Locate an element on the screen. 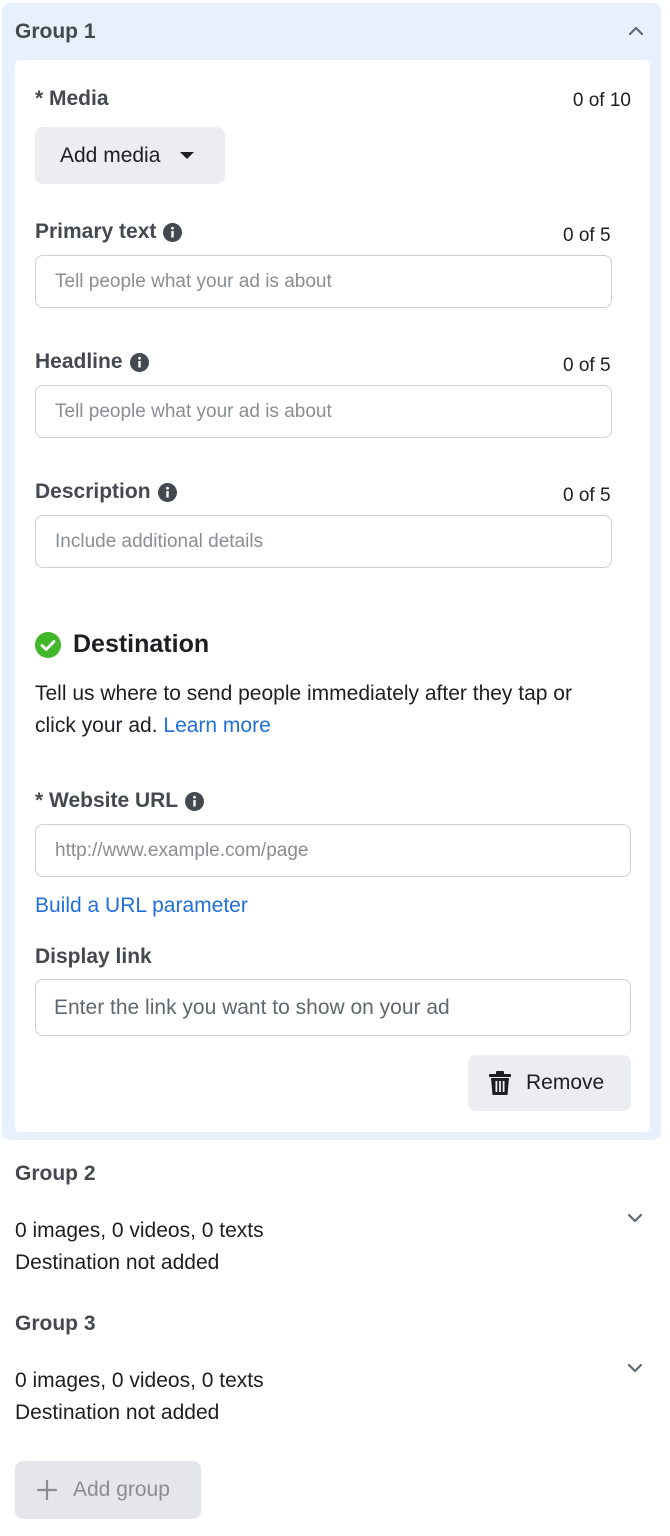 Image resolution: width=670 pixels, height=1536 pixels. add-media-button: Add media is located at coordinates (130, 155).